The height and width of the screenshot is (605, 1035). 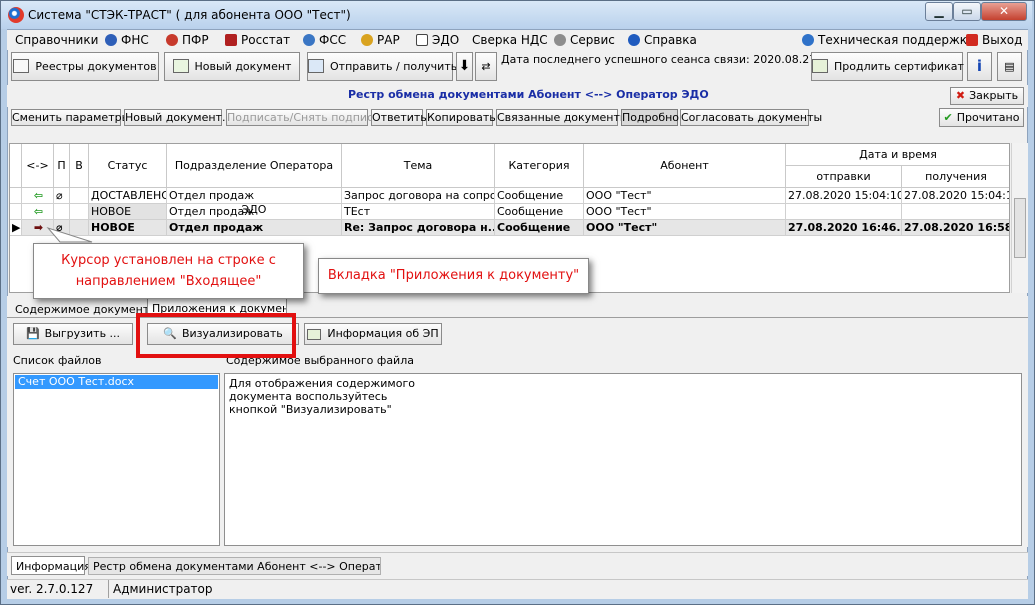 What do you see at coordinates (418, 166) in the screenshot?
I see `column-subject: Тема` at bounding box center [418, 166].